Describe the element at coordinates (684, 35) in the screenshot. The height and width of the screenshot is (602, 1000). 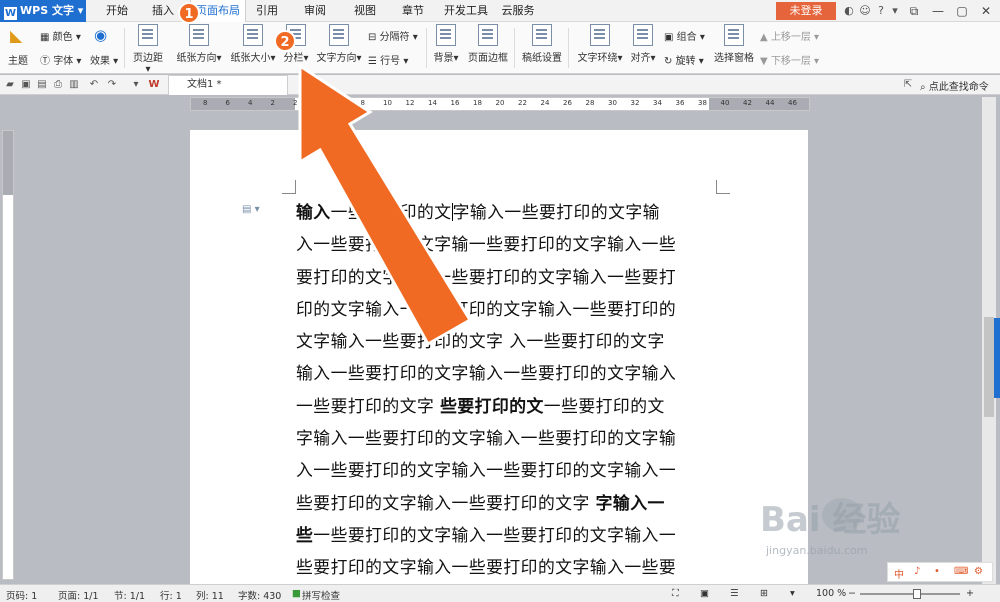
I see `group-button: ▣ 组合 ▾` at that location.